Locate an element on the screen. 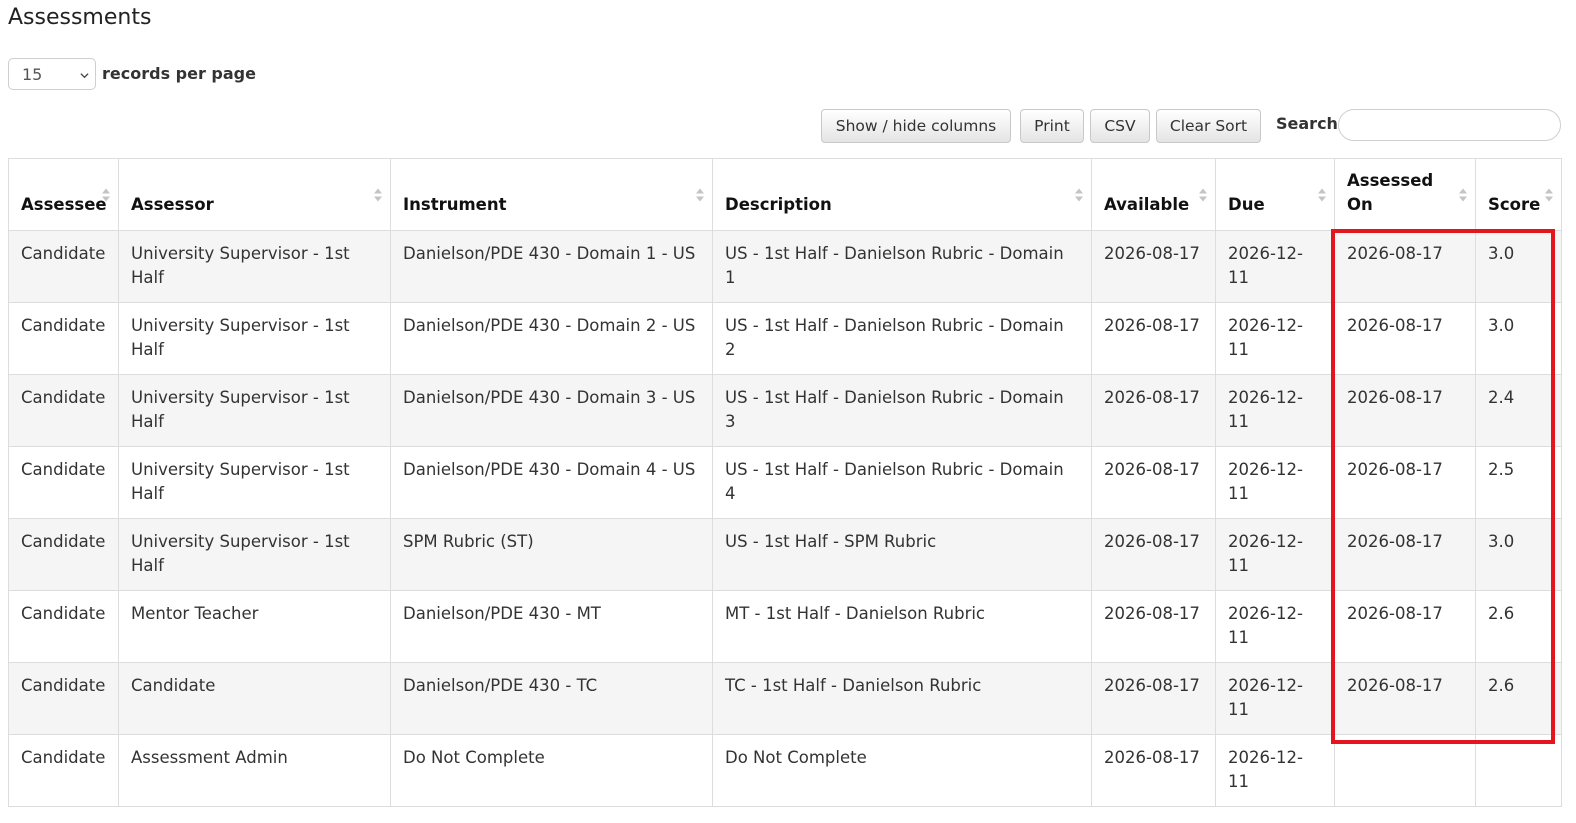 This screenshot has width=1576, height=823. table-cell-description: US - 1st Half - SPM Rubric is located at coordinates (902, 554).